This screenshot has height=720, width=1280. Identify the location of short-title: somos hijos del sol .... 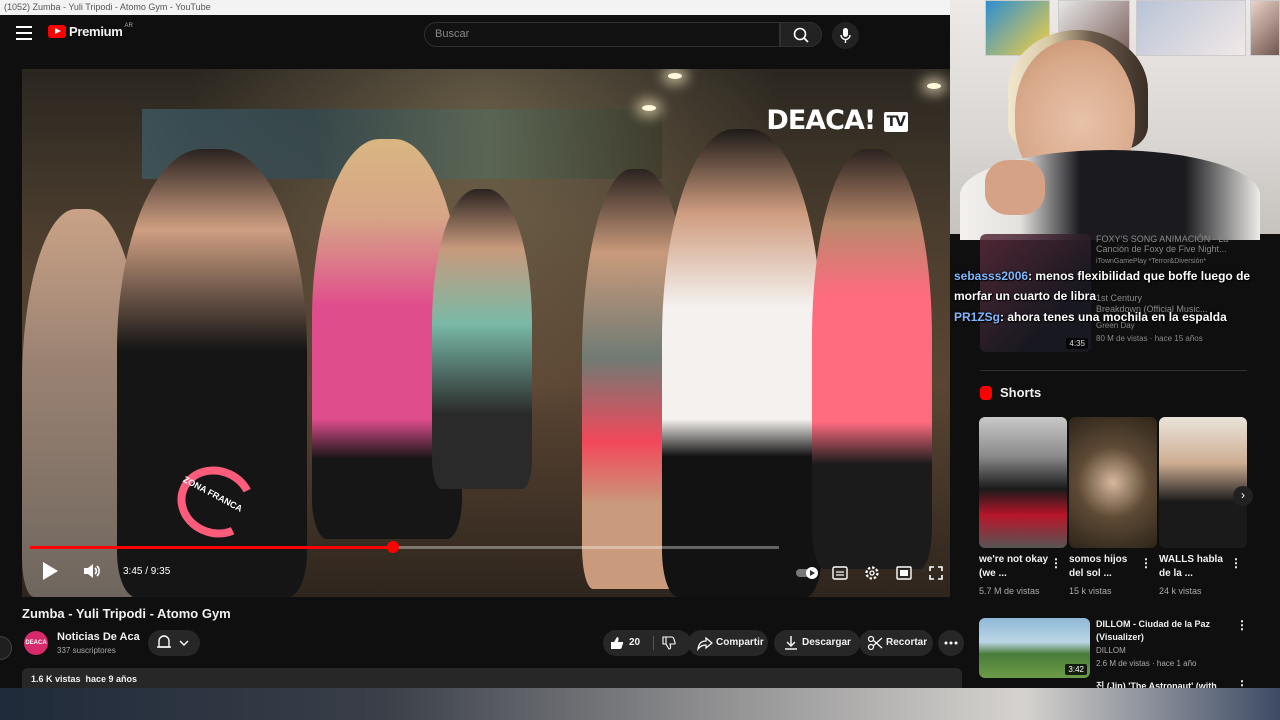
(1105, 567).